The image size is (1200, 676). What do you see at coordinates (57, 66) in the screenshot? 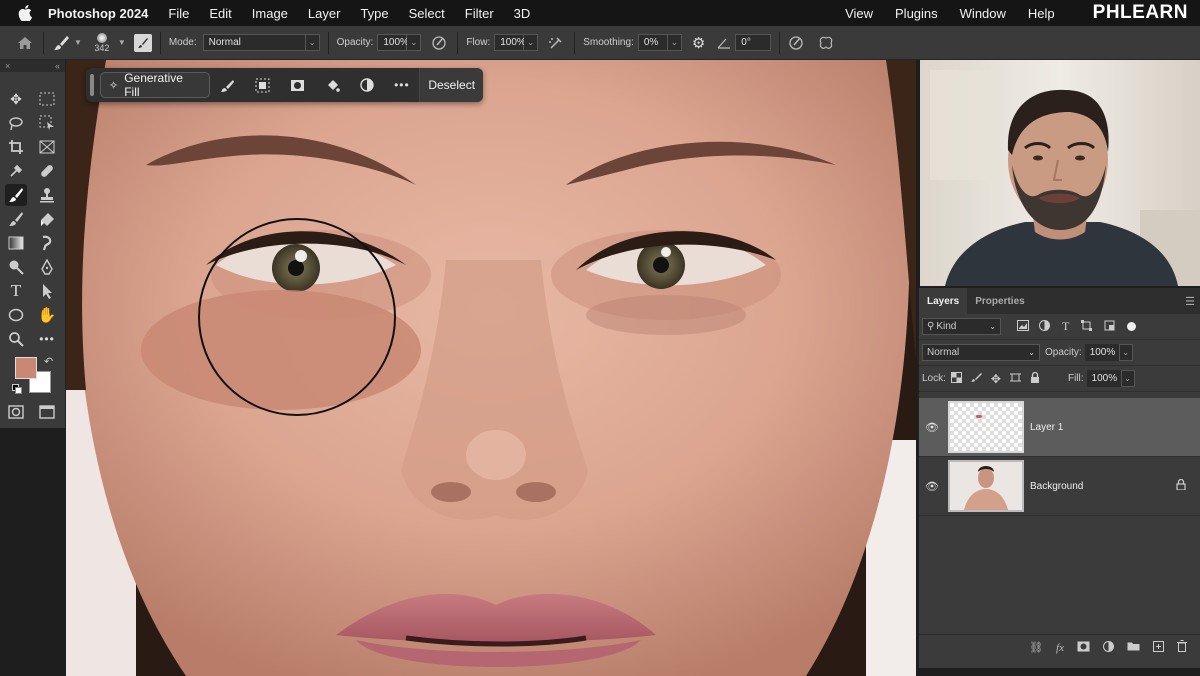
I see `collapse-icon: «` at bounding box center [57, 66].